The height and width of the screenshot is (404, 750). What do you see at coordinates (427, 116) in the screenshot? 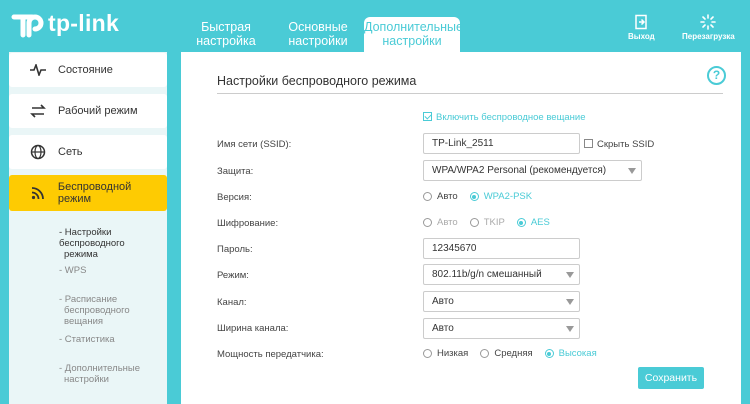
I see `checkbox-checked-icon` at bounding box center [427, 116].